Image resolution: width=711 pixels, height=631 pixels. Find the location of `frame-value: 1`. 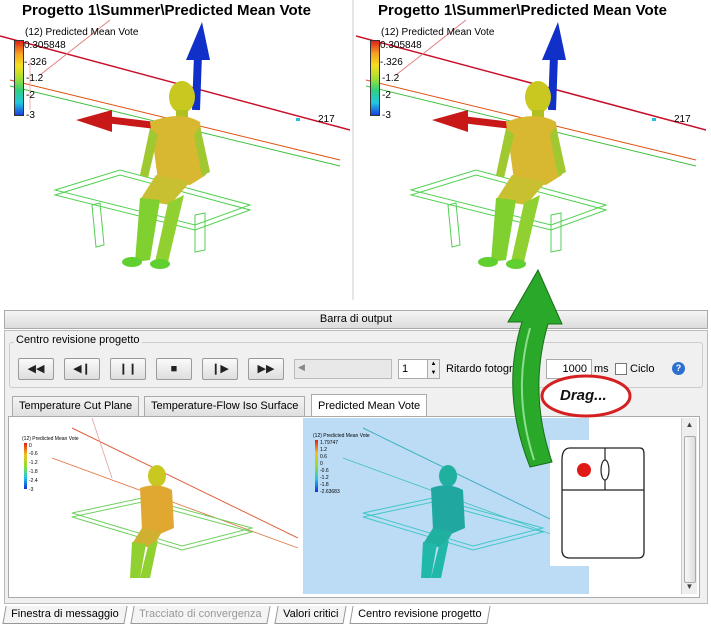

frame-value: 1 is located at coordinates (405, 369).